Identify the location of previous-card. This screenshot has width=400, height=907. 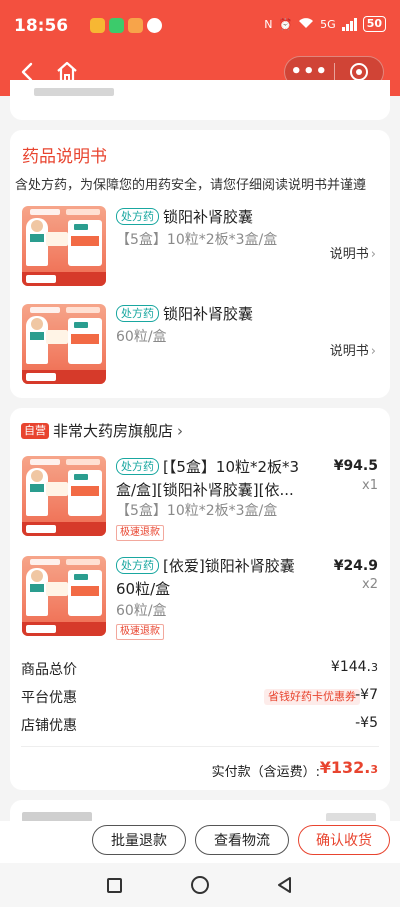
(200, 100).